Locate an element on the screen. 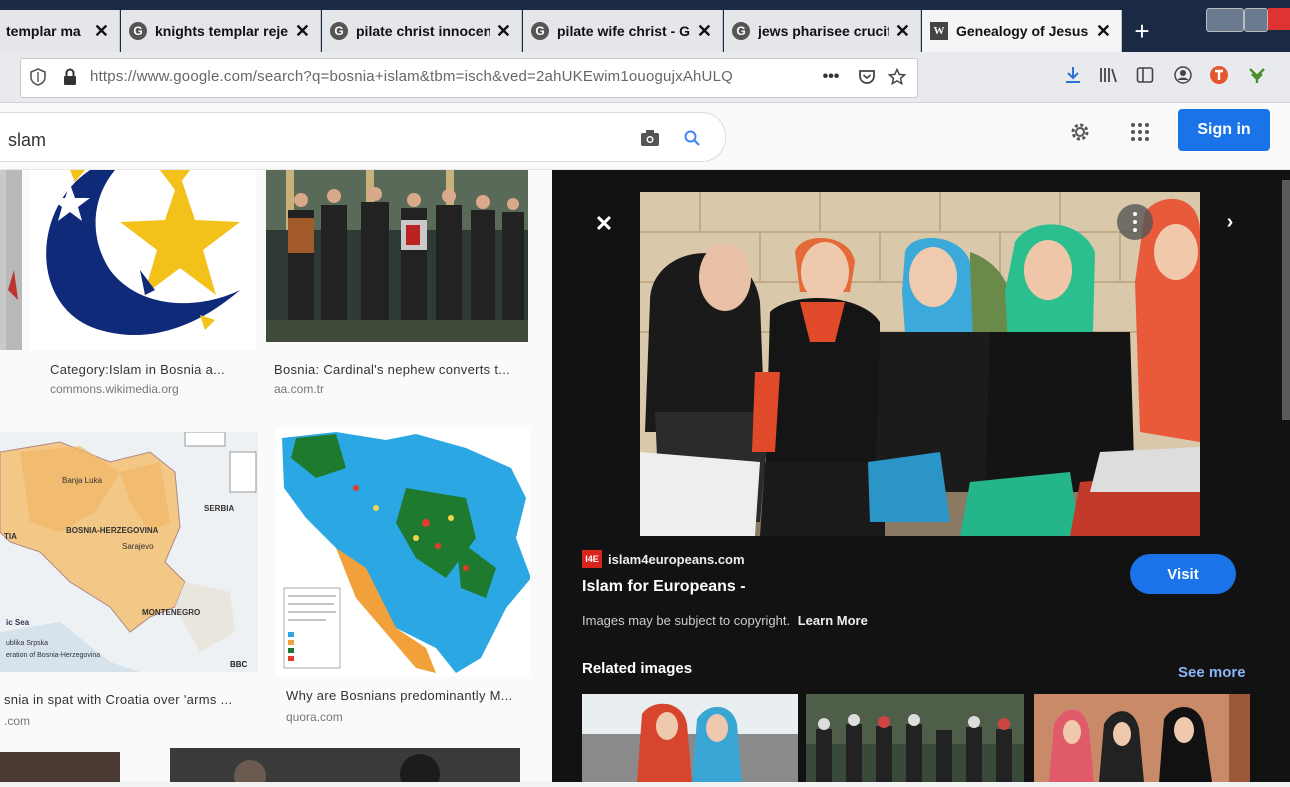 This screenshot has width=1290, height=787. search-icon is located at coordinates (692, 138).